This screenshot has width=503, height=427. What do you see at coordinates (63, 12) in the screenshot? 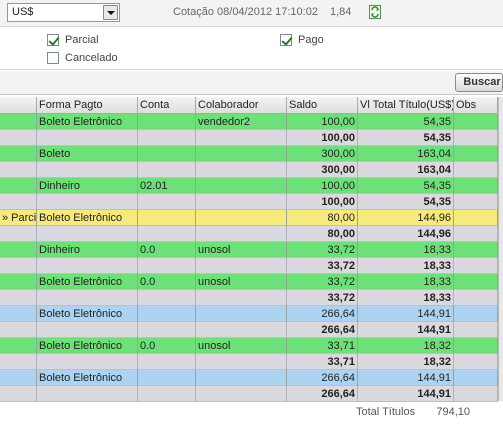
I see `currency-select: US$` at bounding box center [63, 12].